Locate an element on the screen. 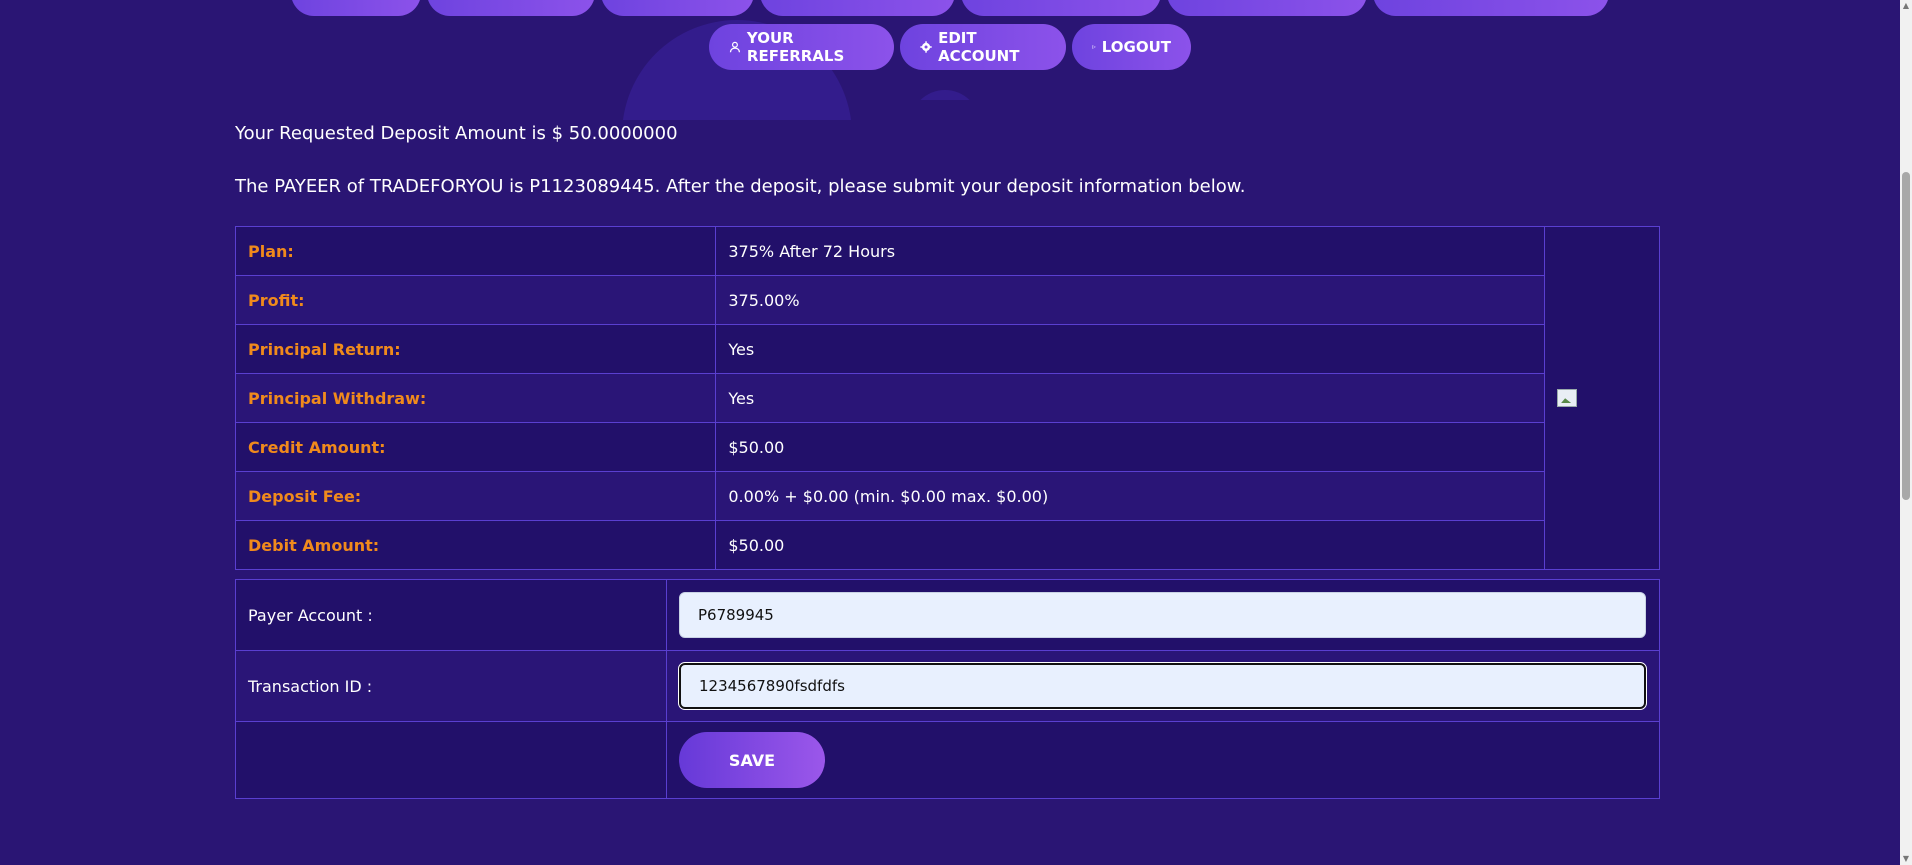 The image size is (1912, 865). payer-account-label: Payer Account : is located at coordinates (451, 615).